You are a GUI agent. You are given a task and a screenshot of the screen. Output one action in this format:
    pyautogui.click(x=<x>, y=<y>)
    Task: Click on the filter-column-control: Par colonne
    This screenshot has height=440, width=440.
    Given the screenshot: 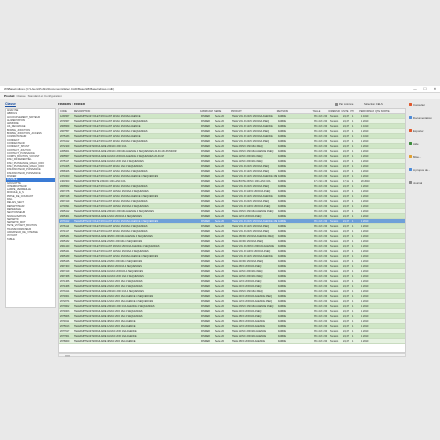 What is the action you would take?
    pyautogui.click(x=344, y=104)
    